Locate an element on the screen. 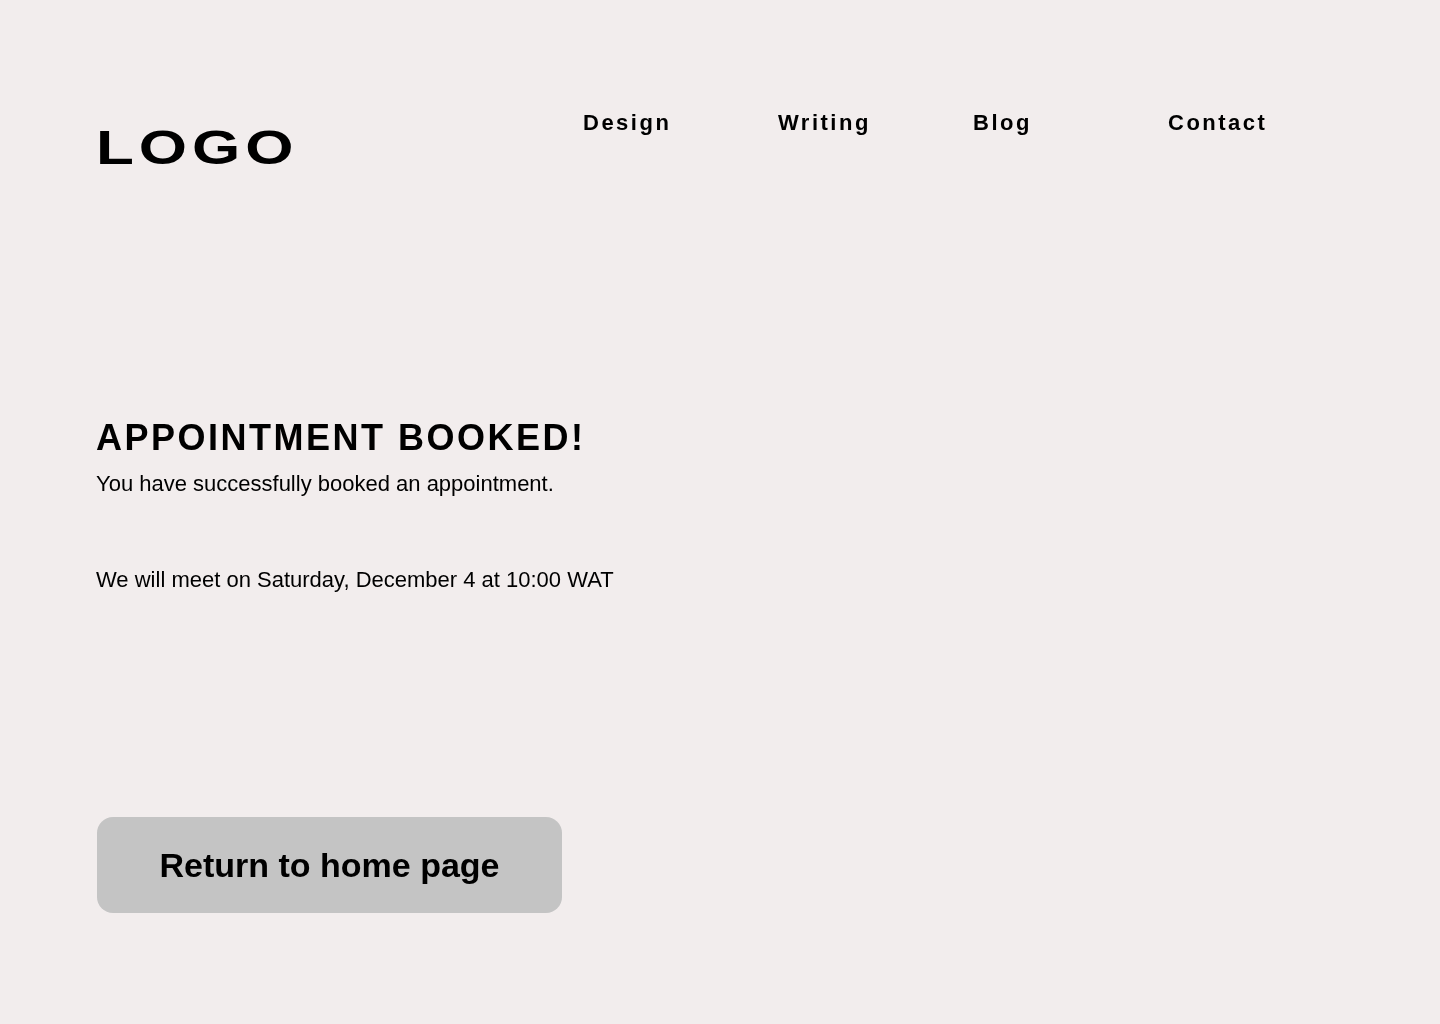 This screenshot has height=1024, width=1440. nav-link: Design is located at coordinates (627, 123).